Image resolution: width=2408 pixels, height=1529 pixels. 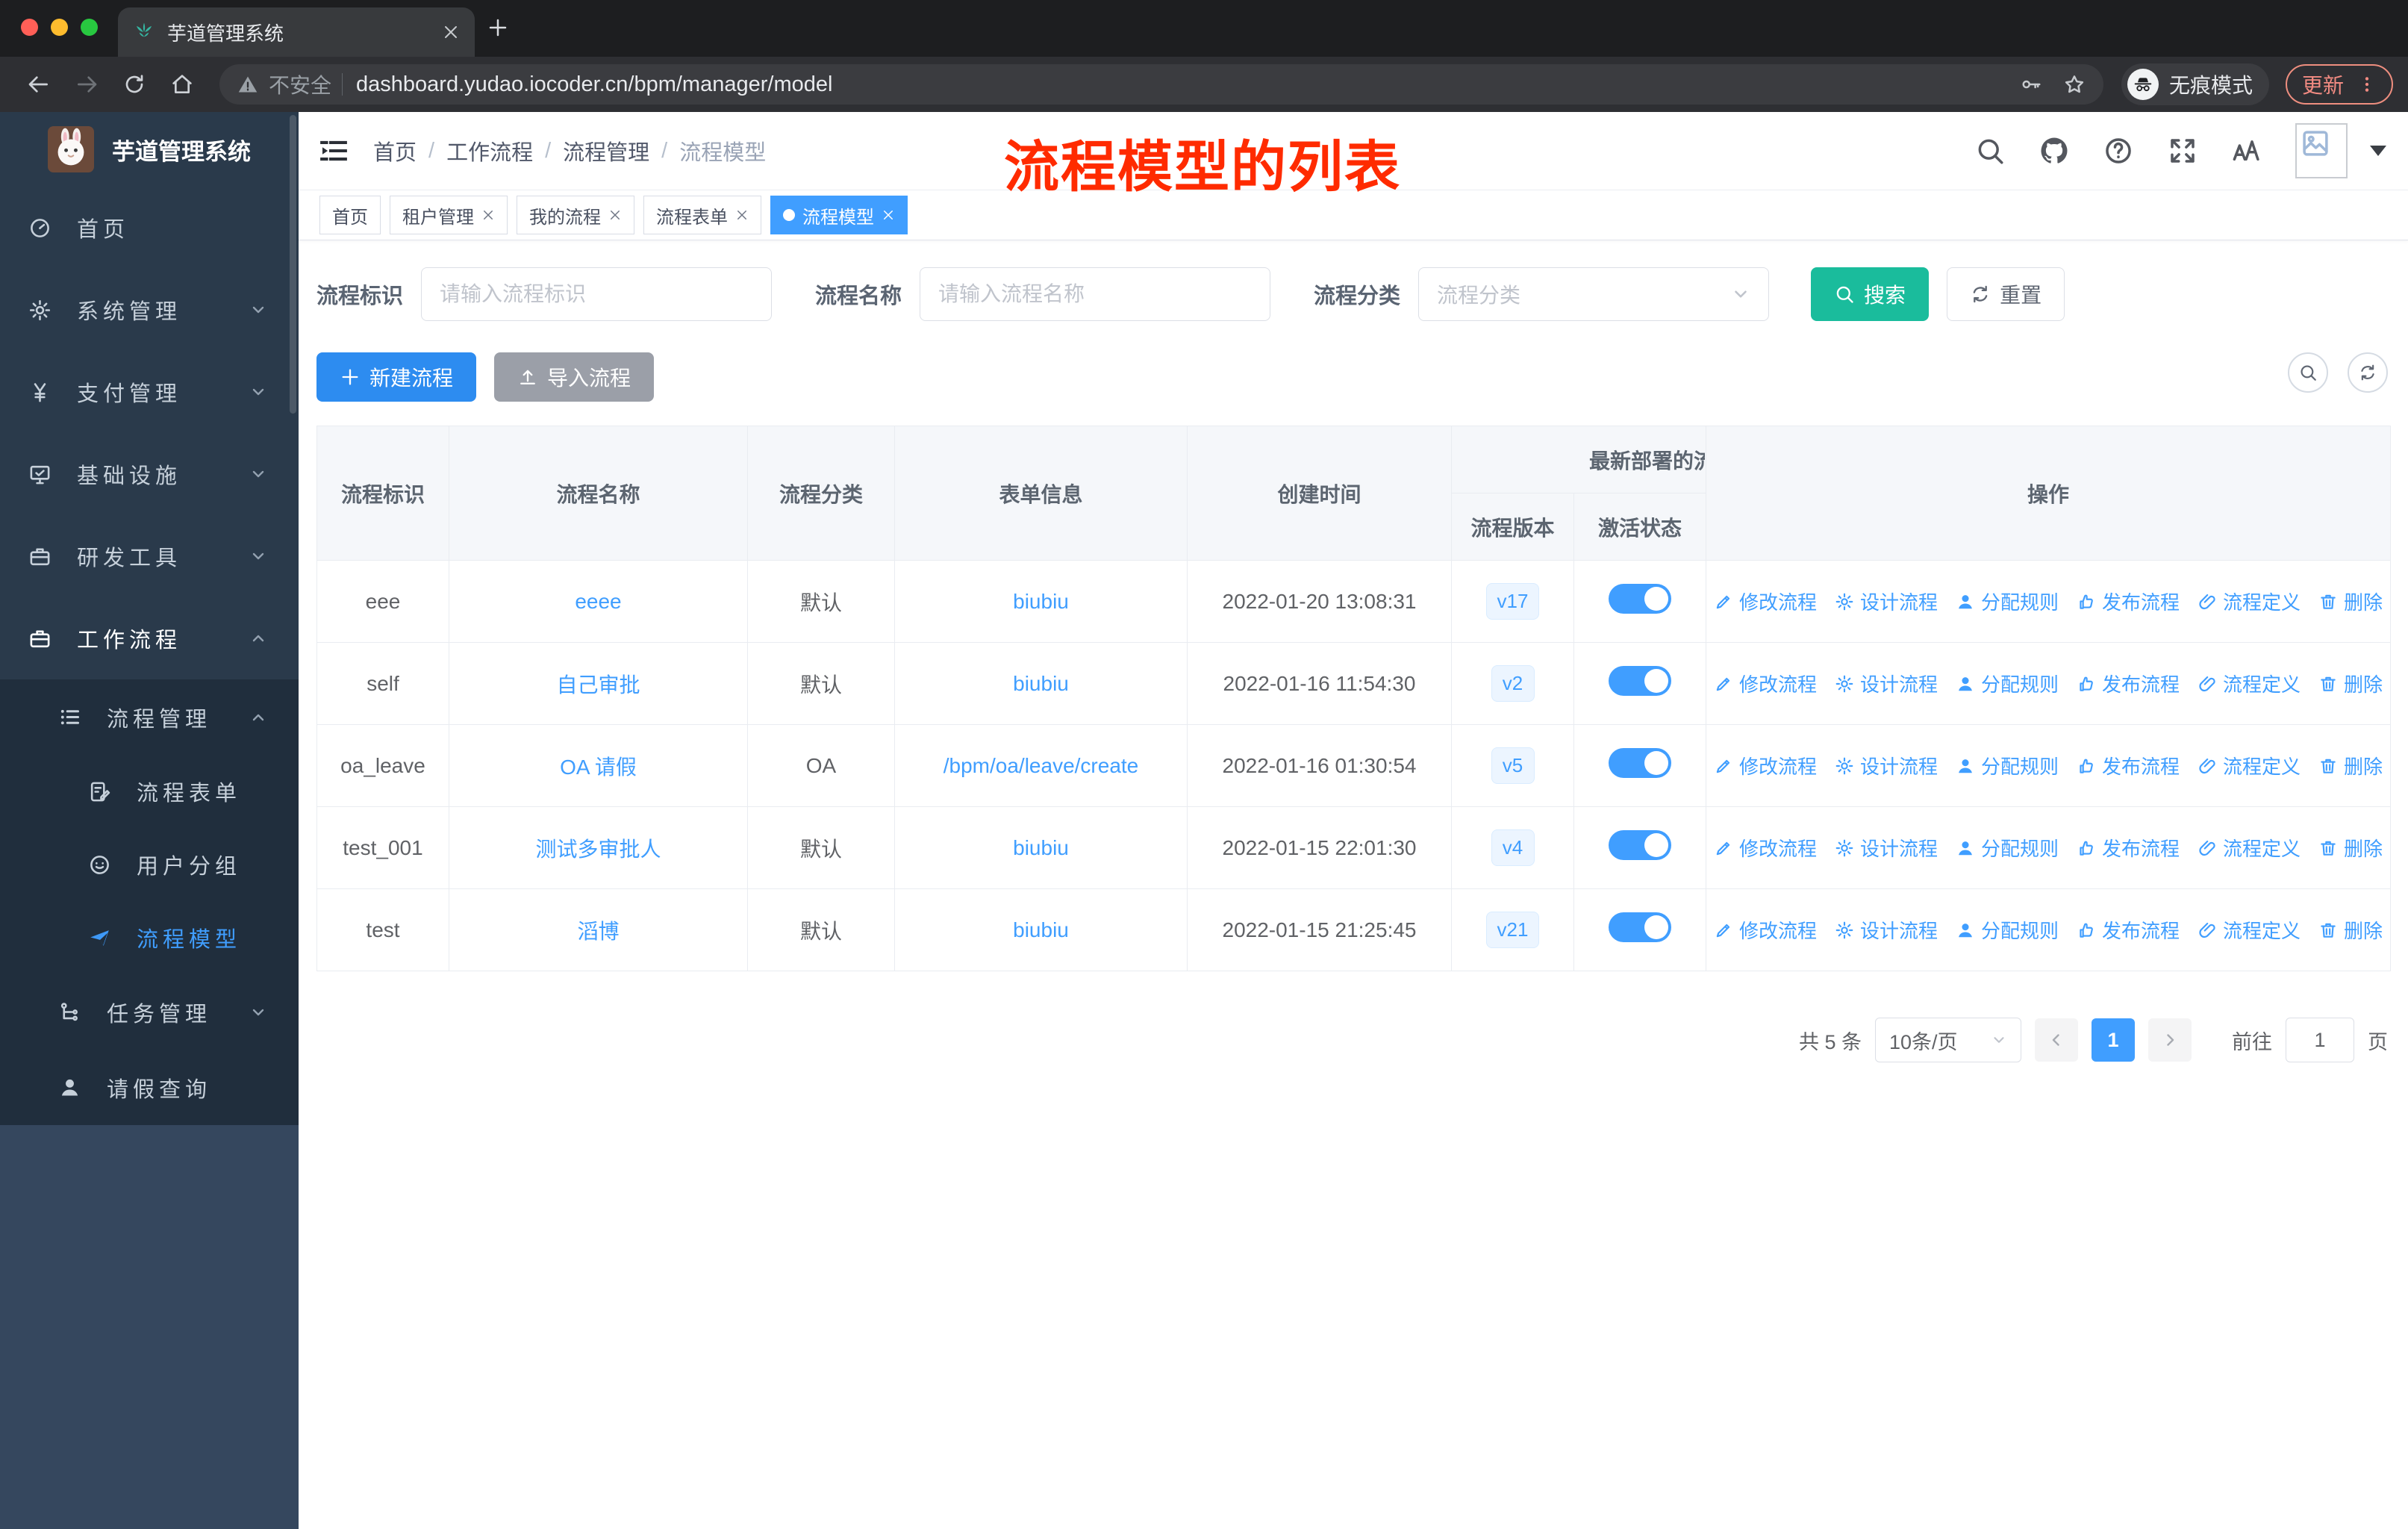 What do you see at coordinates (149, 717) in the screenshot?
I see `sidebar-item-6: 流程管理` at bounding box center [149, 717].